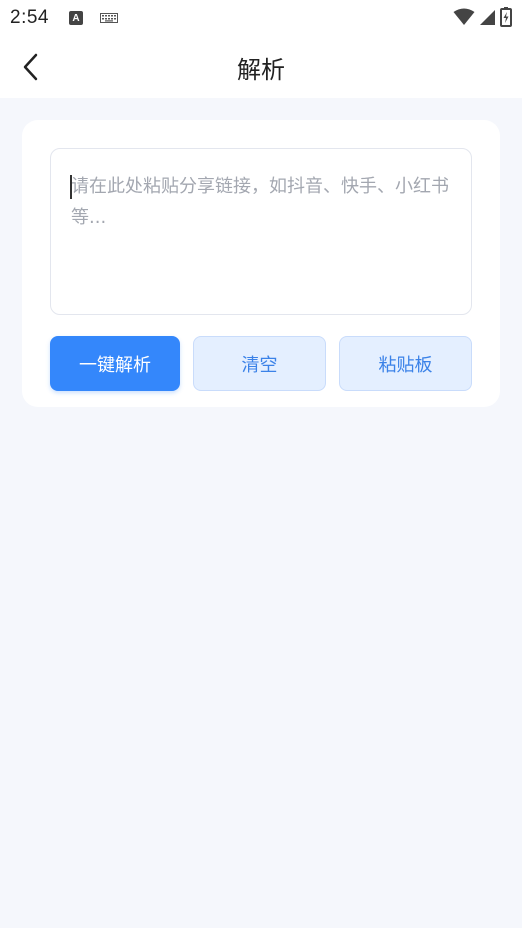  I want to click on cell-signal-icon, so click(487, 17).